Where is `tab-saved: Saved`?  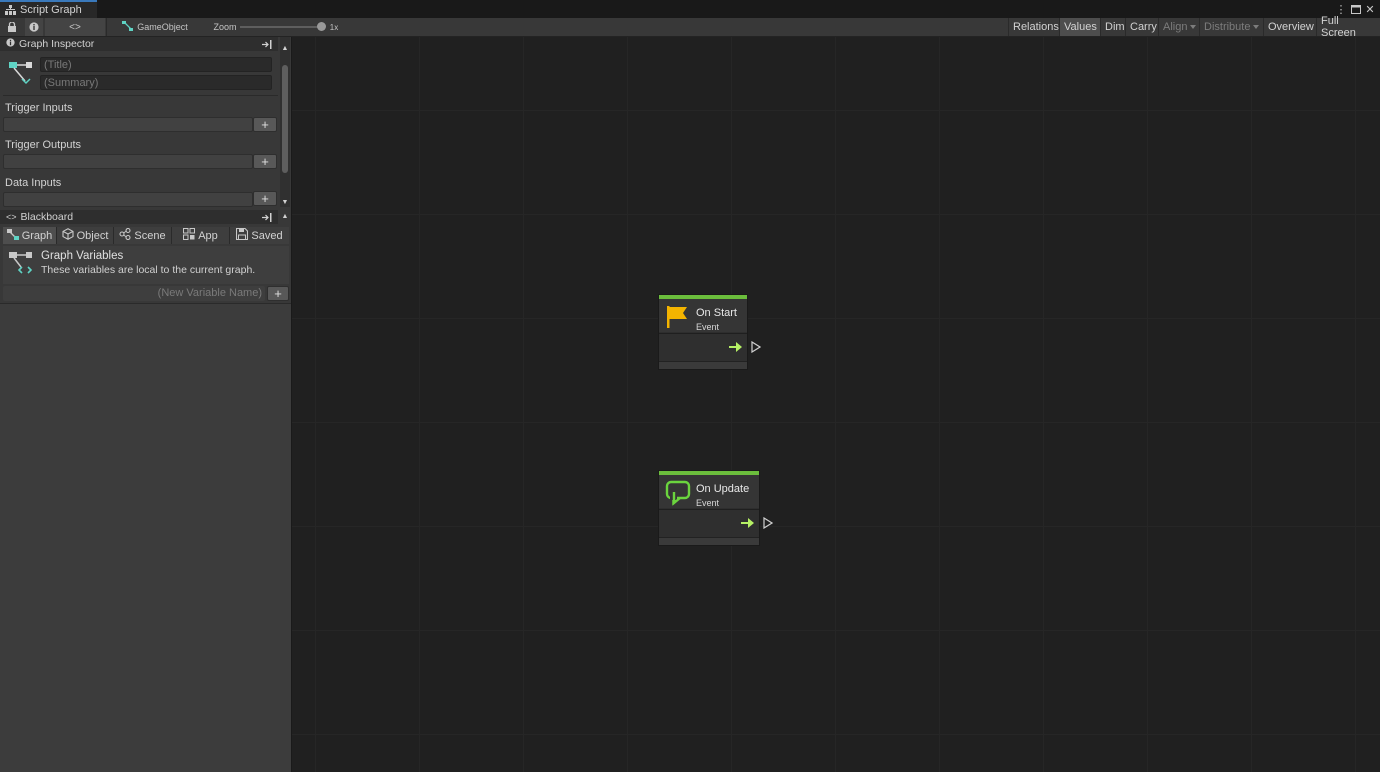
tab-saved: Saved is located at coordinates (259, 235).